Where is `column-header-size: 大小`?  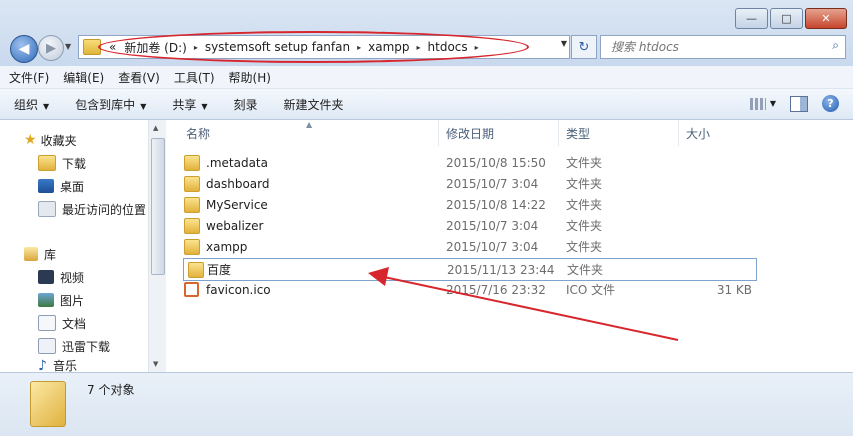 column-header-size: 大小 is located at coordinates (720, 133).